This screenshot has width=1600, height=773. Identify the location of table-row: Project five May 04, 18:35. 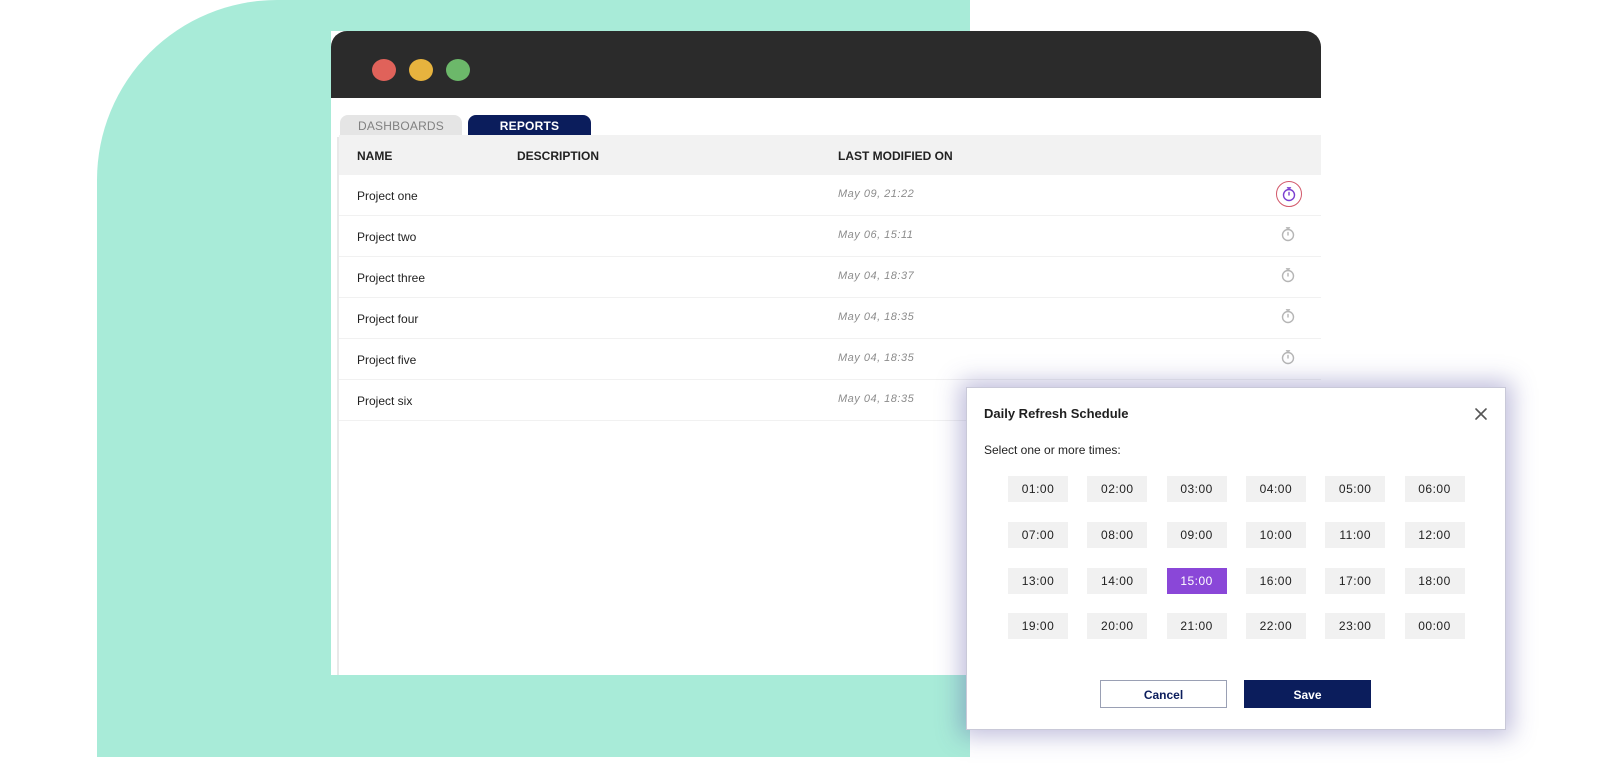
(830, 359).